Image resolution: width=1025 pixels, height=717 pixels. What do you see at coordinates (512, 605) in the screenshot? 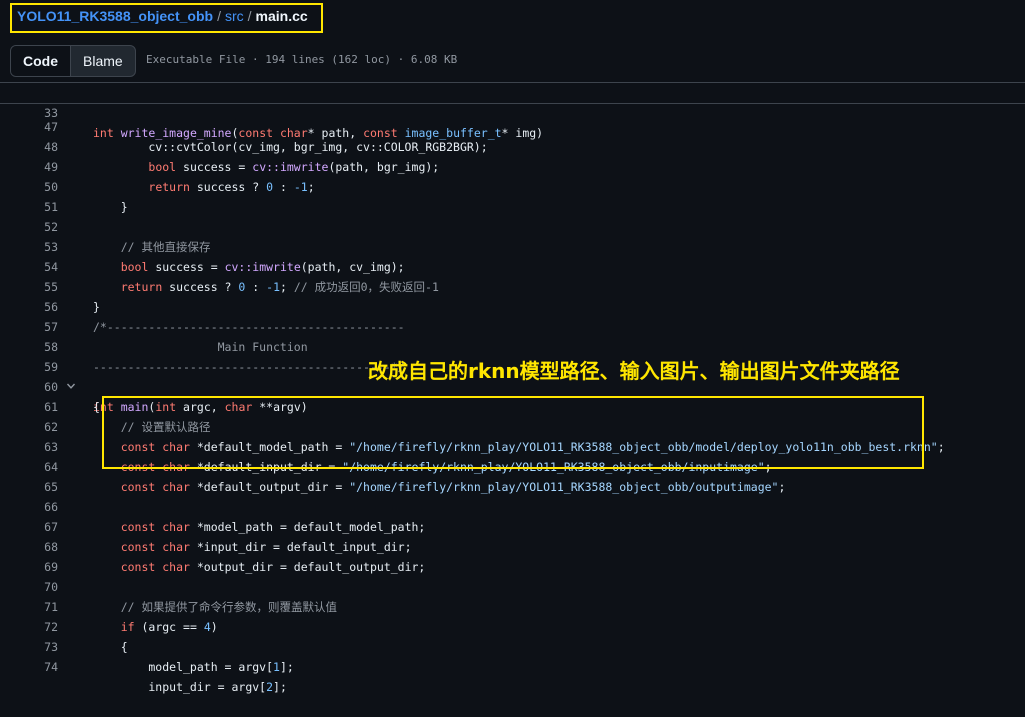
I see `code-line: 71 if (argc == 4)` at bounding box center [512, 605].